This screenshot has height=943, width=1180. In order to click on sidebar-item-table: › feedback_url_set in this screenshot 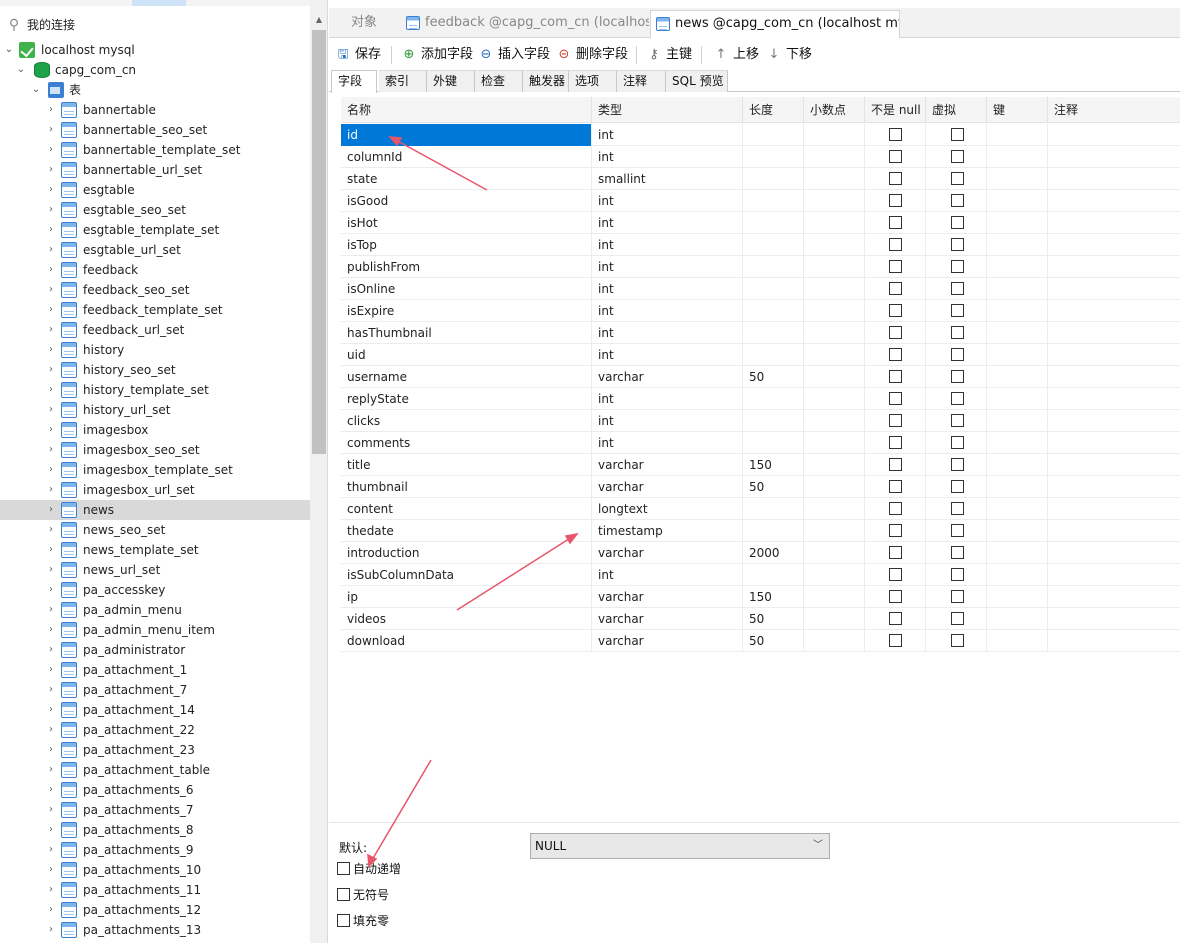, I will do `click(155, 330)`.